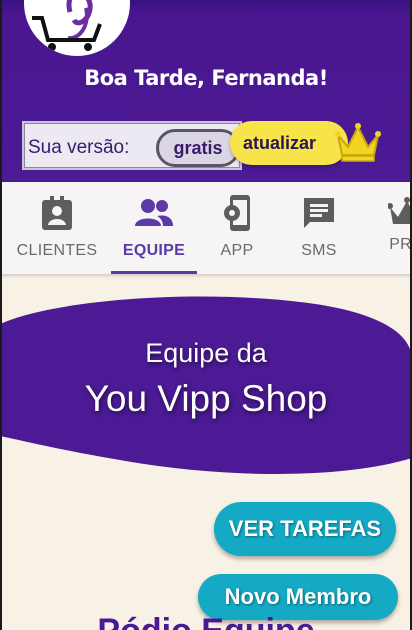  What do you see at coordinates (154, 250) in the screenshot?
I see `tab-label: EQUIPE` at bounding box center [154, 250].